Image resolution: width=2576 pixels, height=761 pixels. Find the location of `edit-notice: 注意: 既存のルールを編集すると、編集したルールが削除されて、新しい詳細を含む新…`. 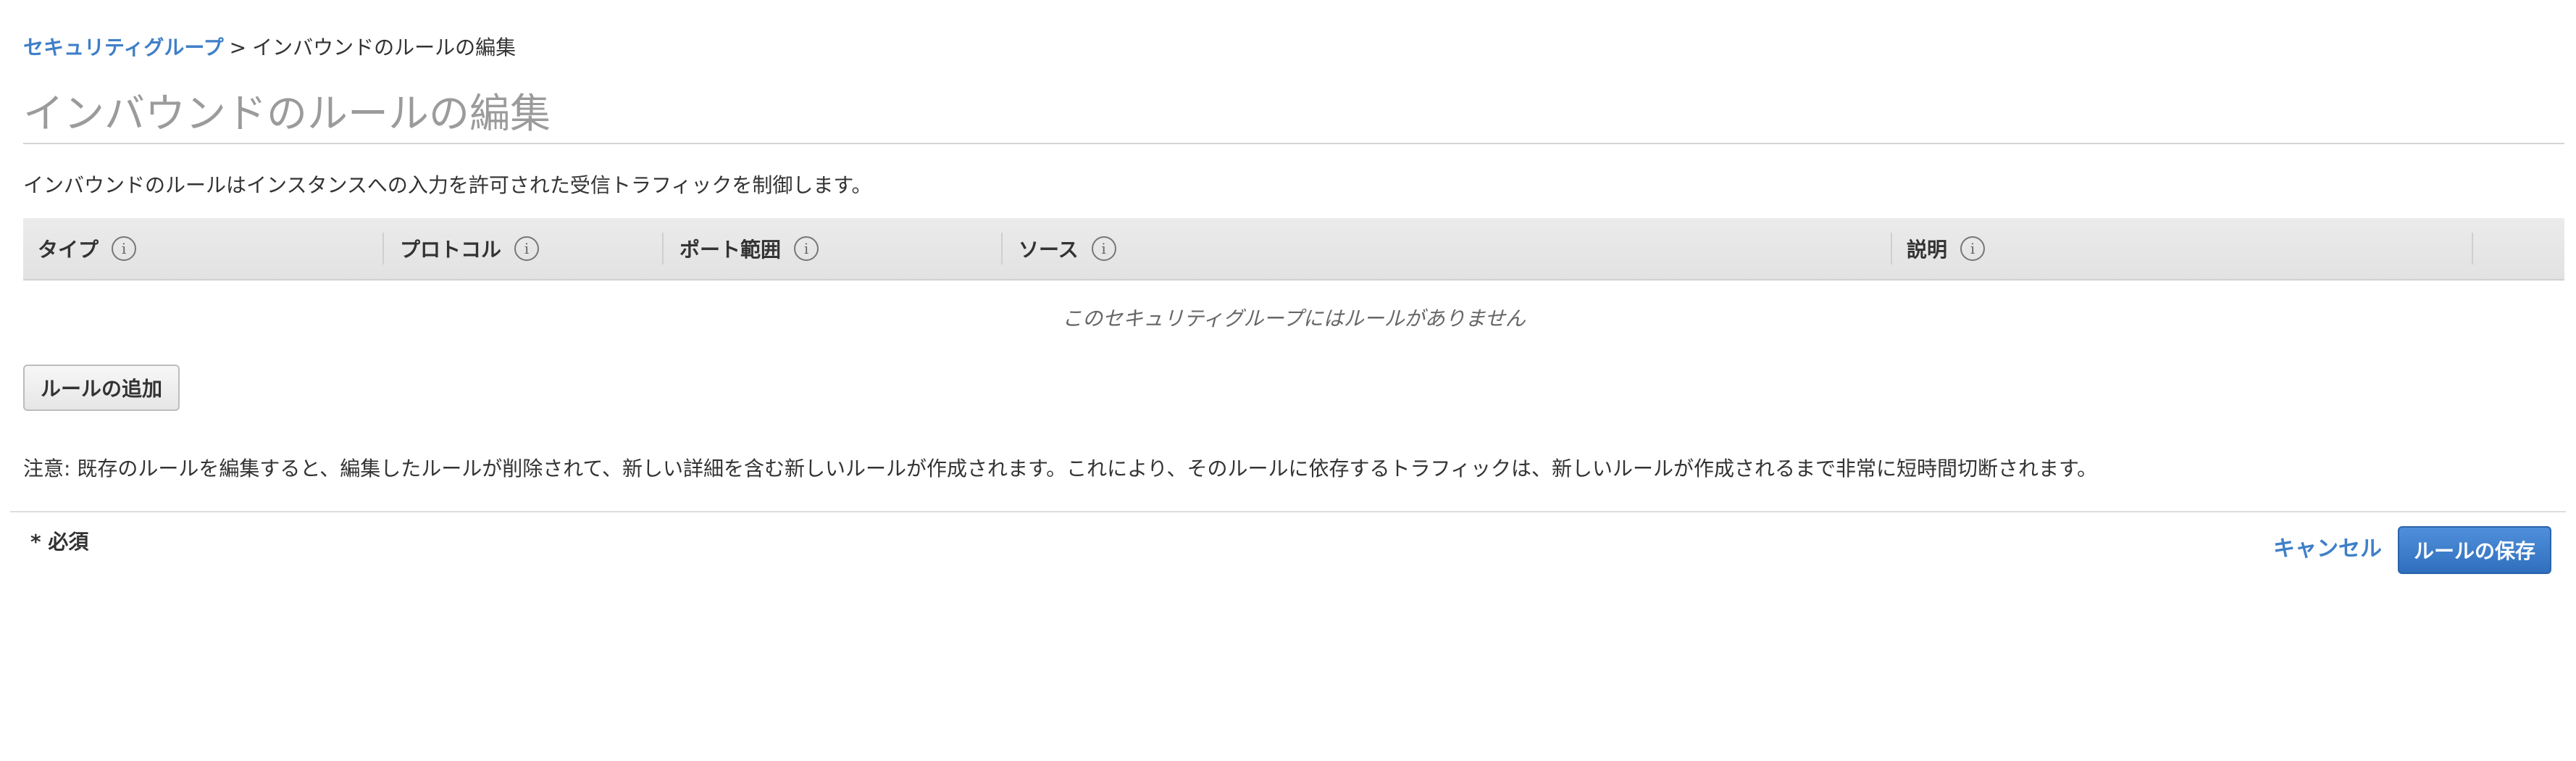

edit-notice: 注意: 既存のルールを編集すると、編集したルールが削除されて、新しい詳細を含む新… is located at coordinates (1060, 469).